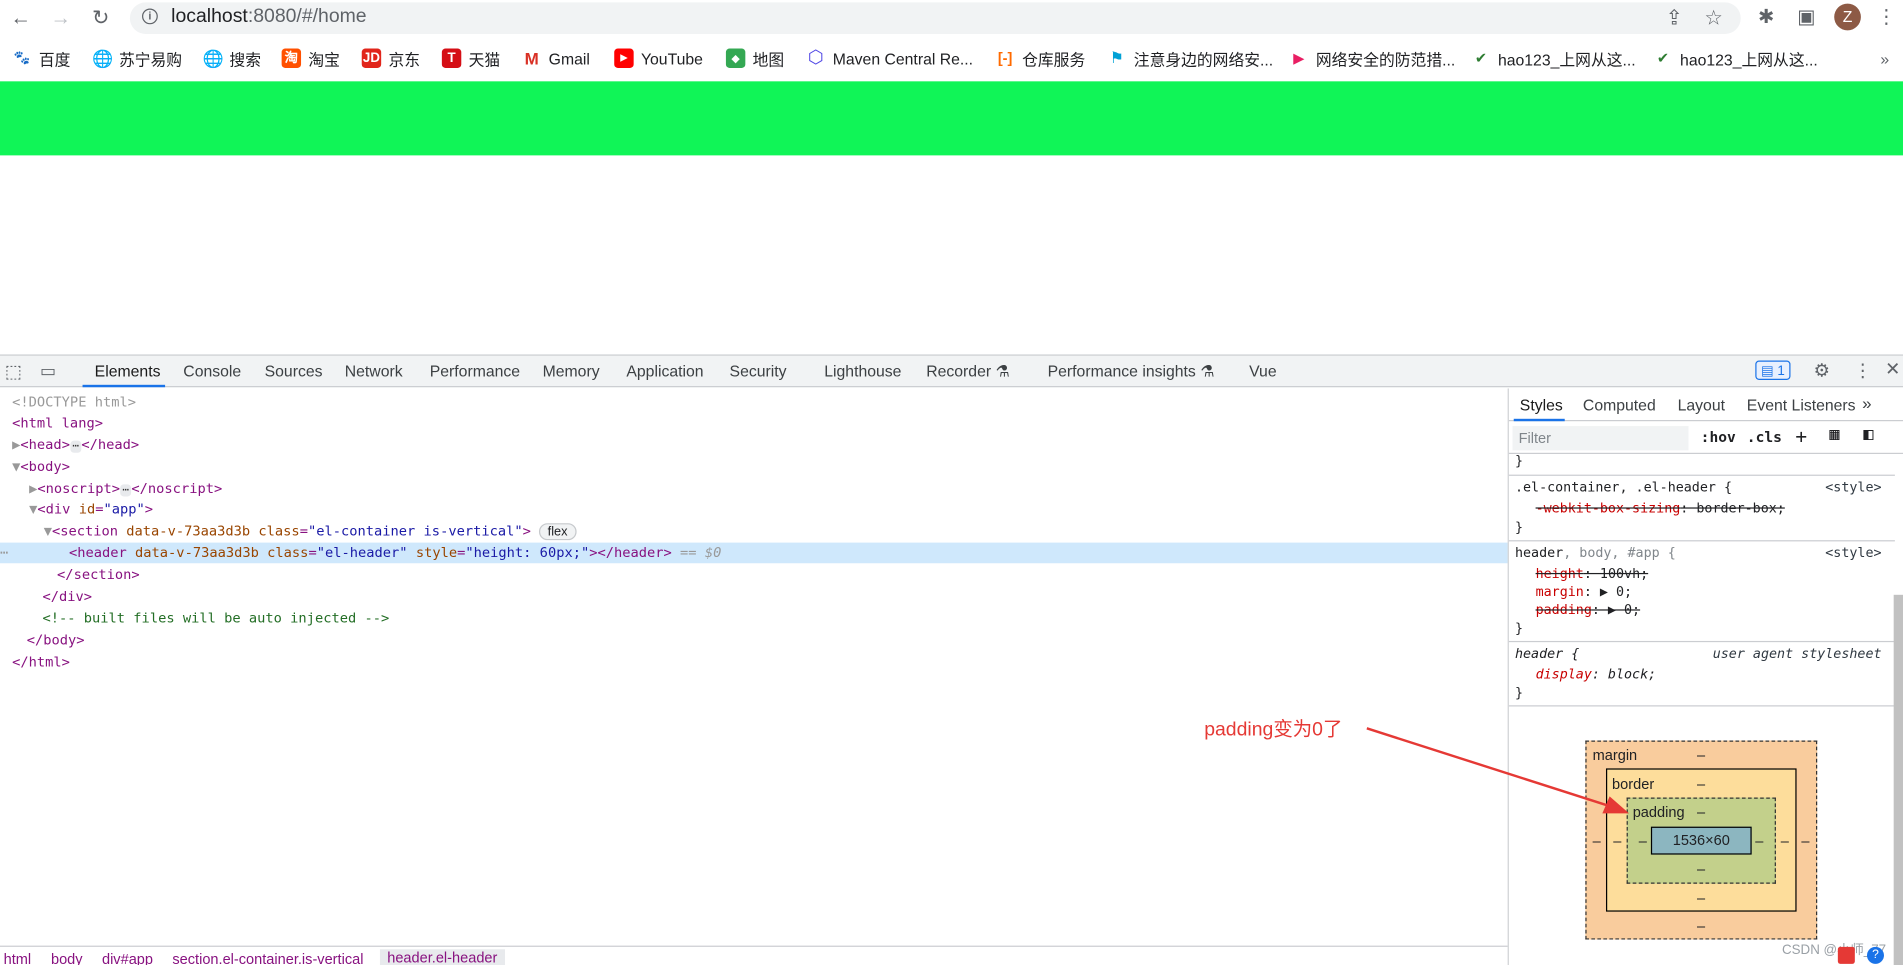 The width and height of the screenshot is (1903, 965). Describe the element at coordinates (1701, 755) in the screenshot. I see `margin-top-value: –` at that location.